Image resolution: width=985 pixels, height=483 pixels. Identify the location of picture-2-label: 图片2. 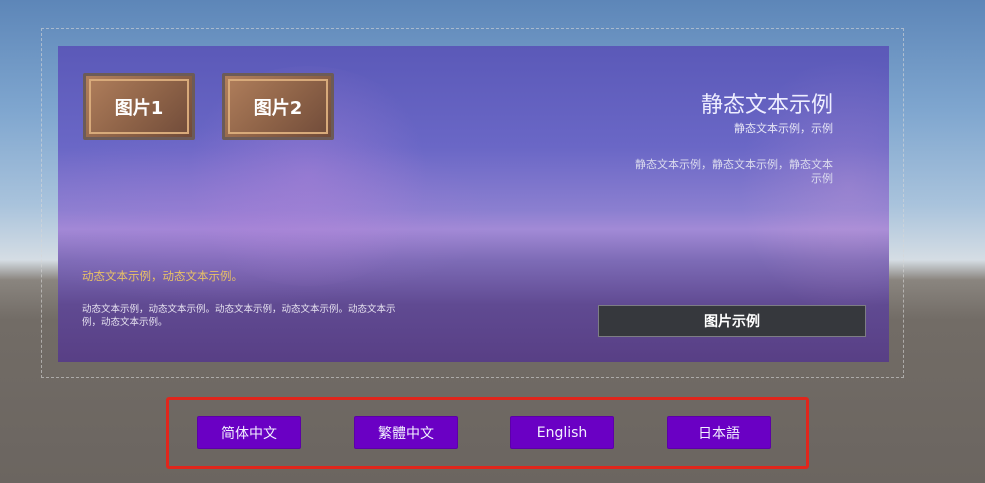
(278, 106).